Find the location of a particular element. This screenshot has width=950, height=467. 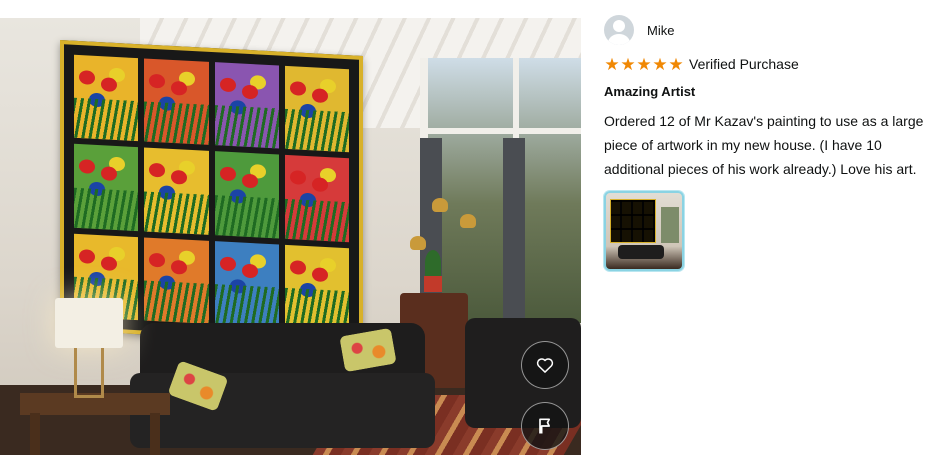

plant-pot is located at coordinates (433, 284).